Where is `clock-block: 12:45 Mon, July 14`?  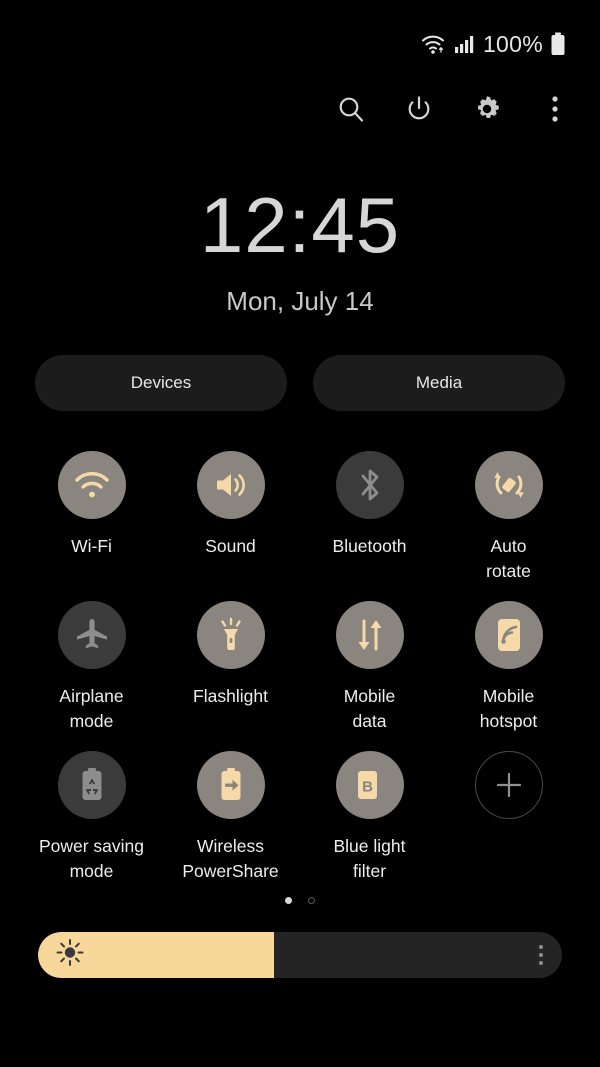 clock-block: 12:45 Mon, July 14 is located at coordinates (300, 251).